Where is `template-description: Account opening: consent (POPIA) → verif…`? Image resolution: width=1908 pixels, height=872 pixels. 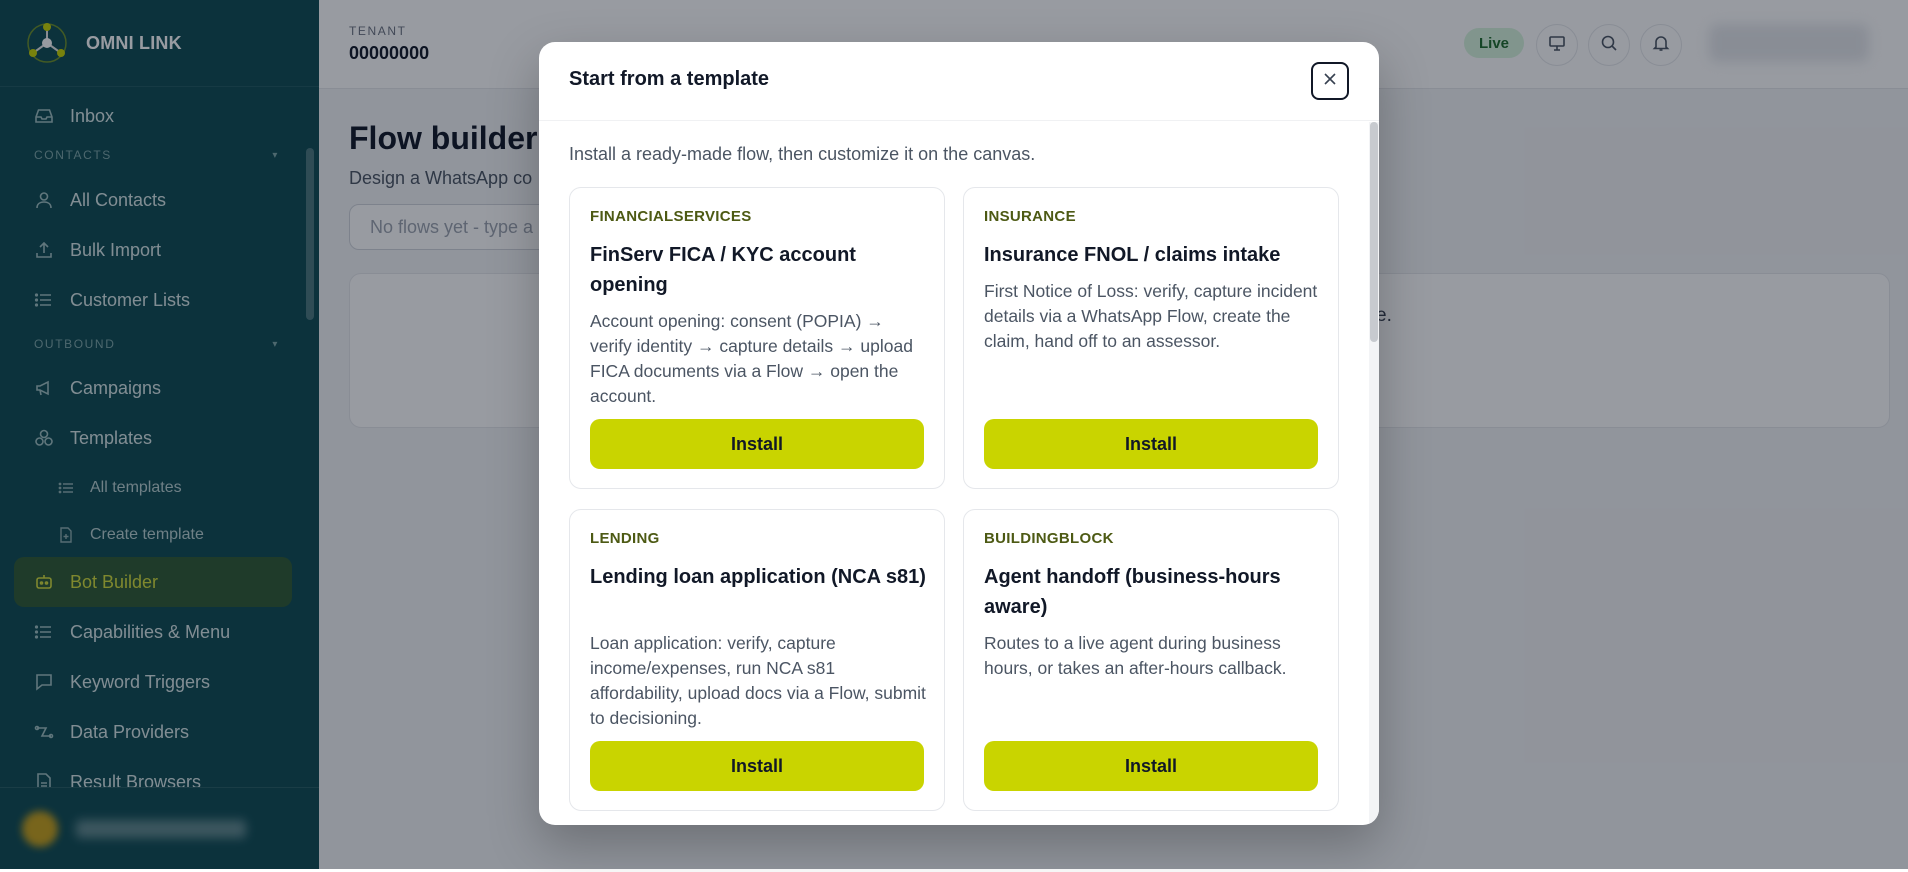 template-description: Account opening: consent (POPIA) → verif… is located at coordinates (751, 358).